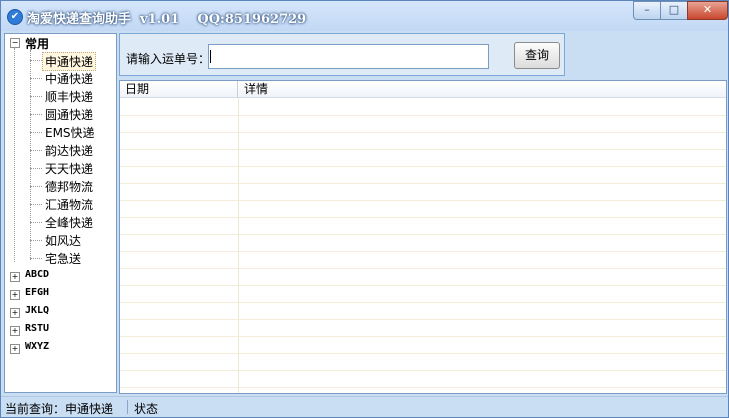 Image resolution: width=729 pixels, height=418 pixels. I want to click on courier-item: 中通快递, so click(69, 78).